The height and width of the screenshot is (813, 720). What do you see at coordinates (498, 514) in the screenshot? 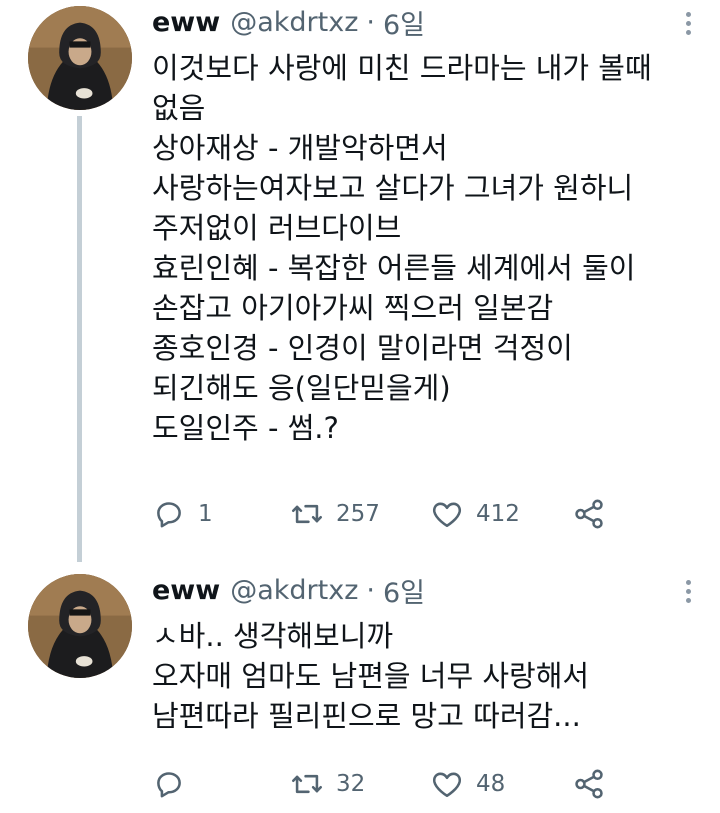
I see `like-count: 412` at bounding box center [498, 514].